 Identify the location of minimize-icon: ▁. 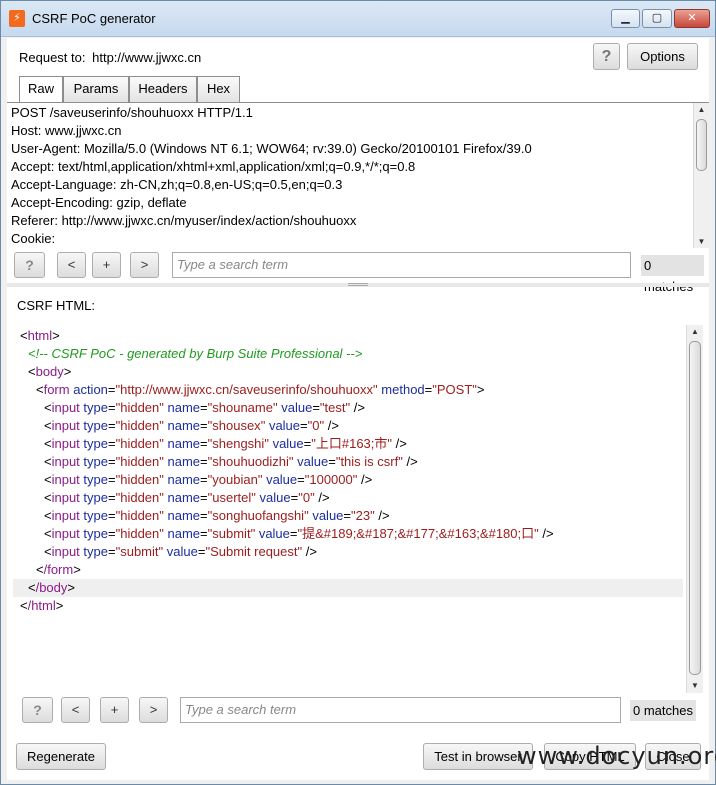
(625, 18).